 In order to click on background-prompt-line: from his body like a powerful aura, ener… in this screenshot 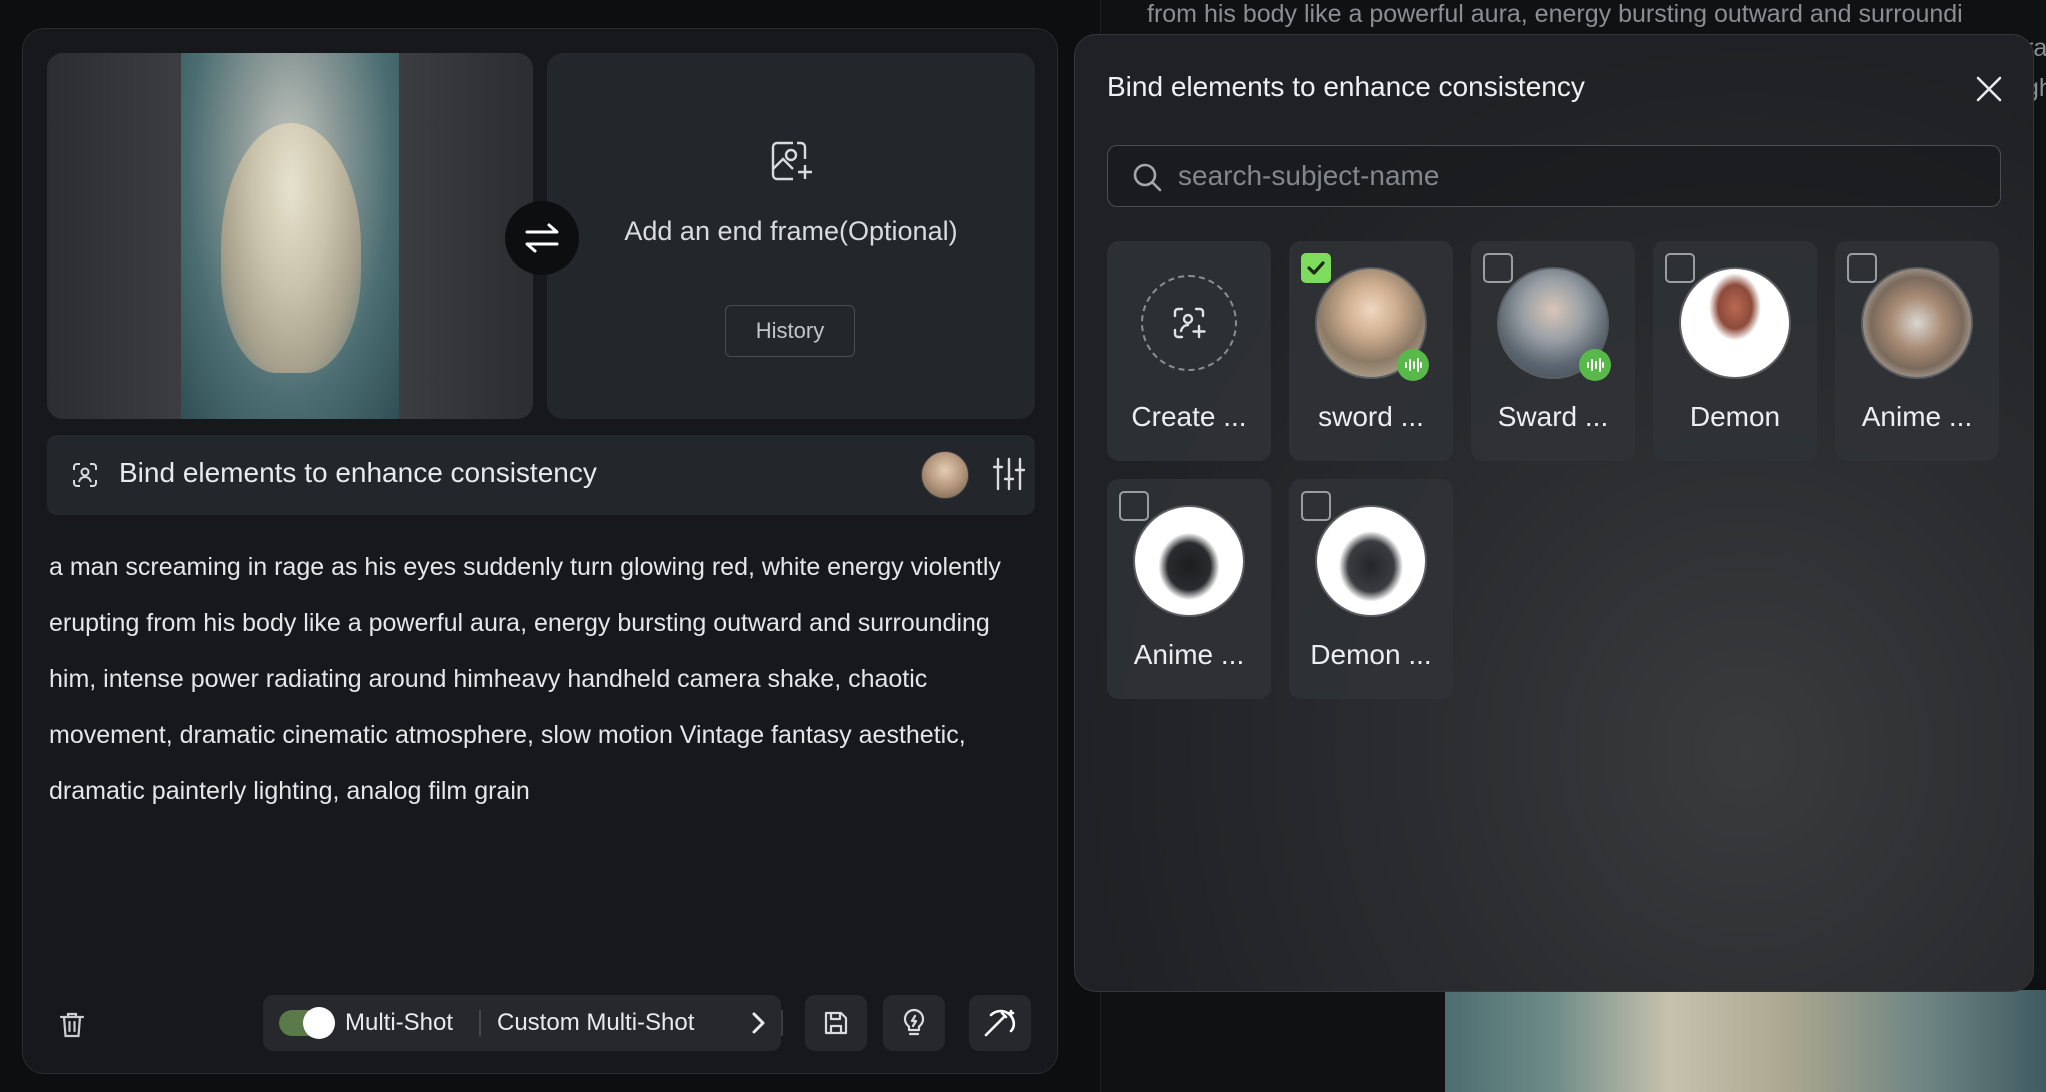, I will do `click(1555, 14)`.